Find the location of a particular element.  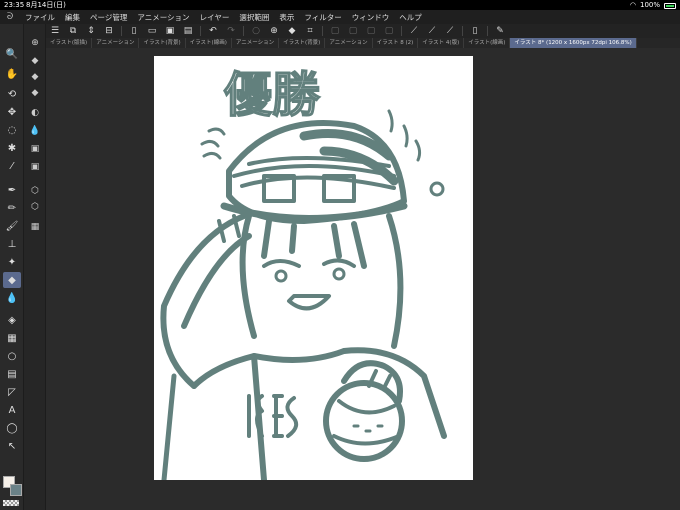

selection-option-icon: ▢ is located at coordinates (389, 31).